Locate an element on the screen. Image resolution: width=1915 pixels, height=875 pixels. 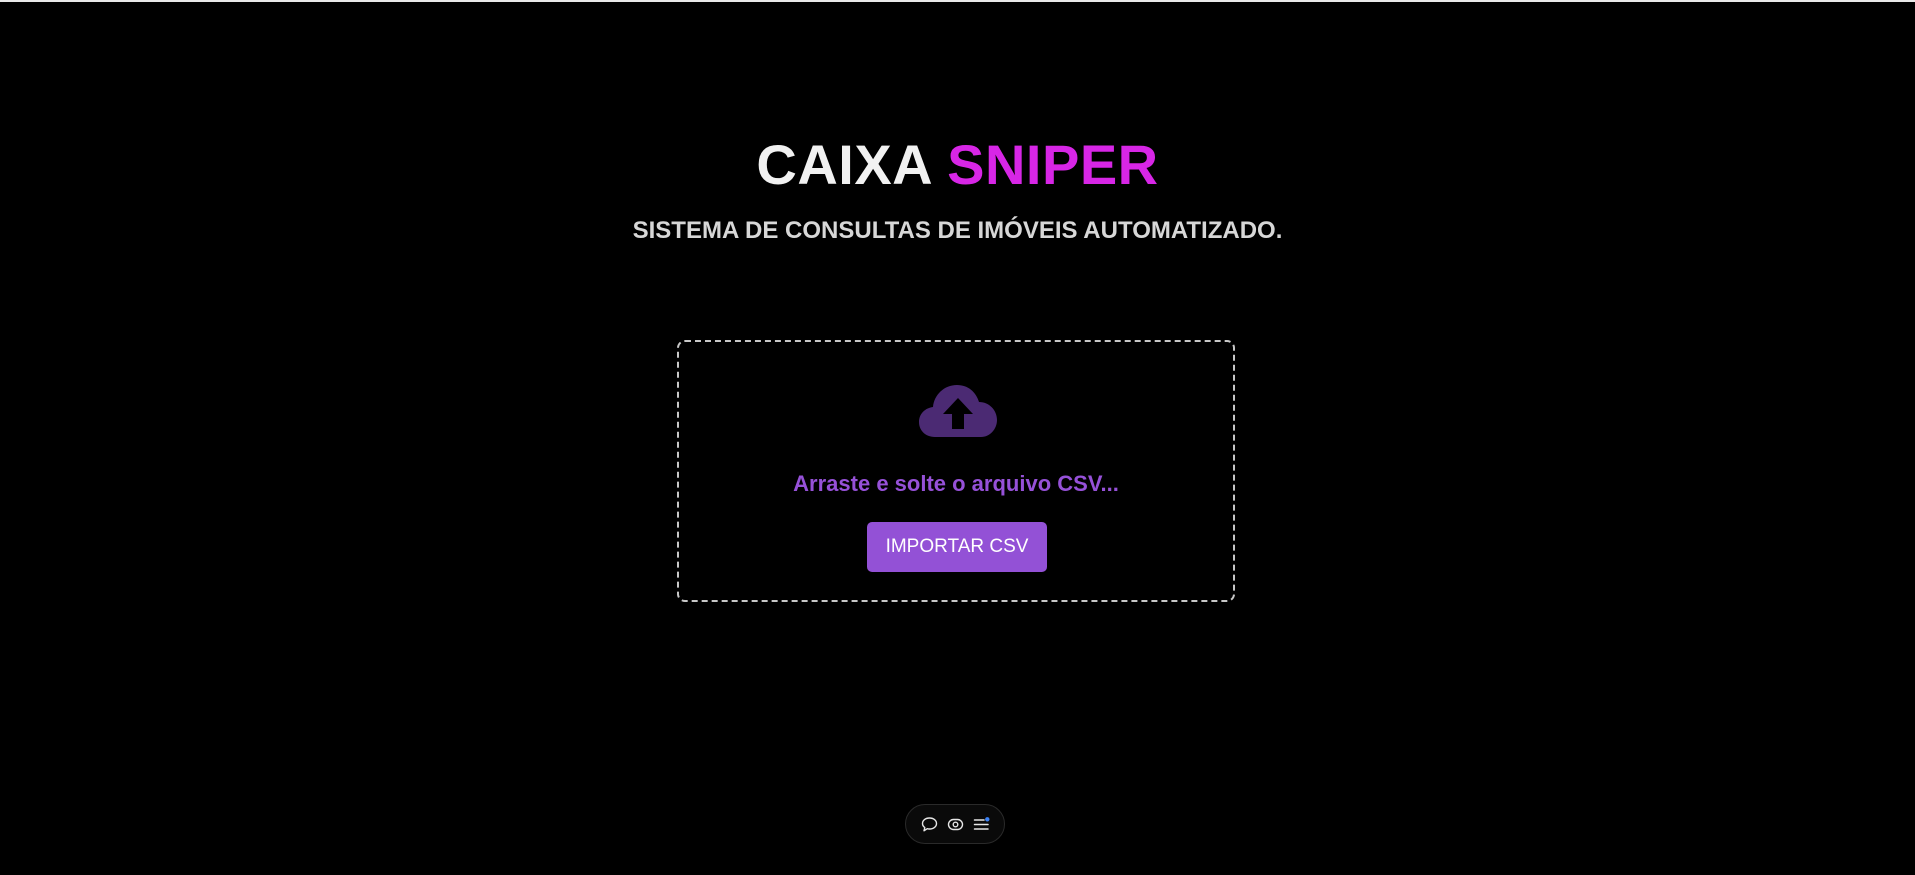
import-csv-button: IMPORTAR CSV is located at coordinates (957, 547).